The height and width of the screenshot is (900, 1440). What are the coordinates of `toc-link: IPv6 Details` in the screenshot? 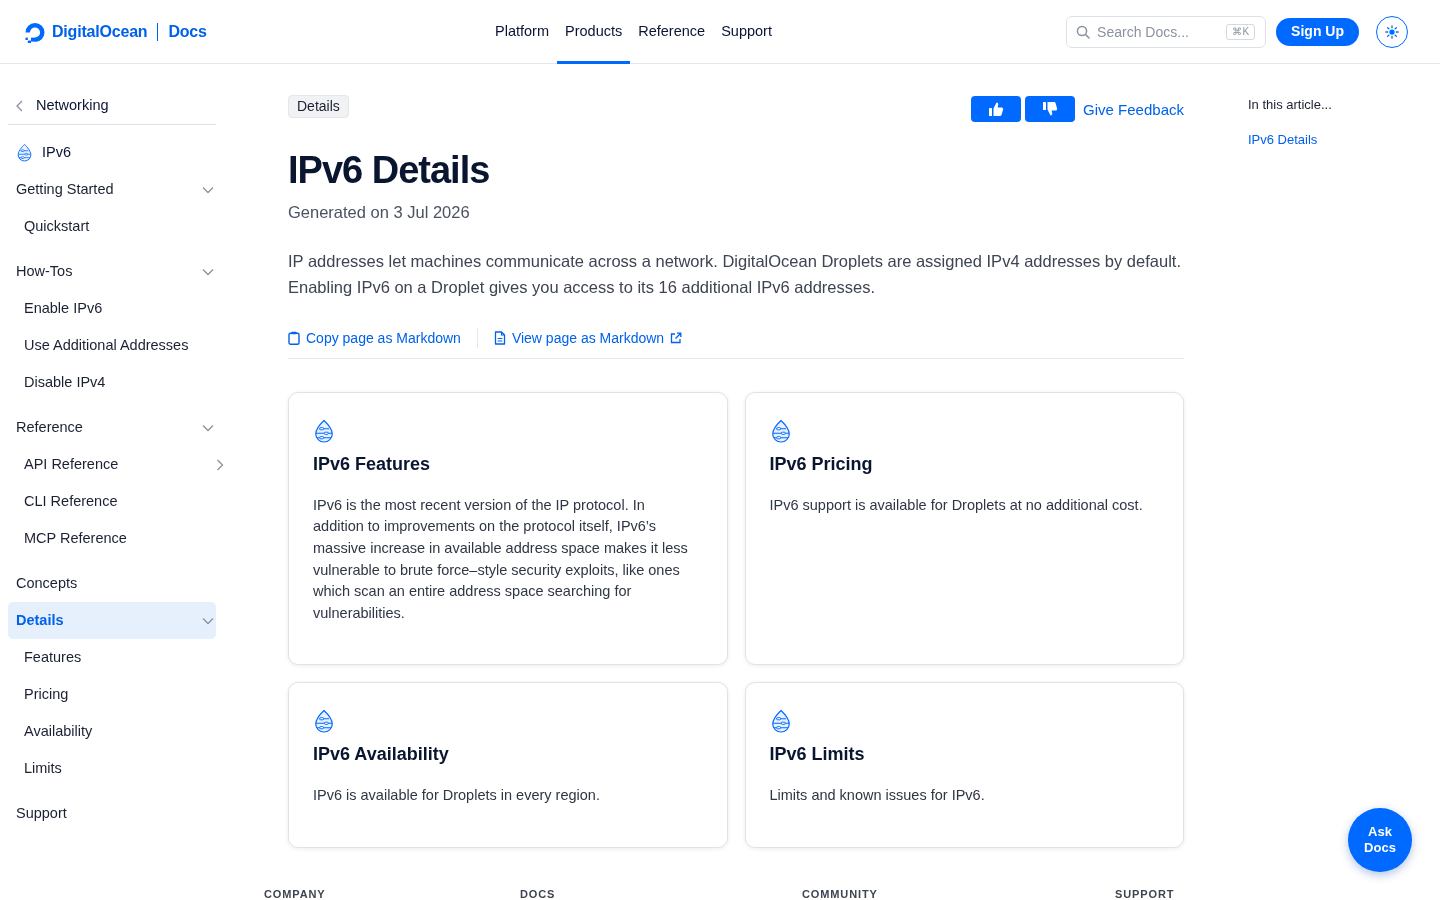 It's located at (1283, 140).